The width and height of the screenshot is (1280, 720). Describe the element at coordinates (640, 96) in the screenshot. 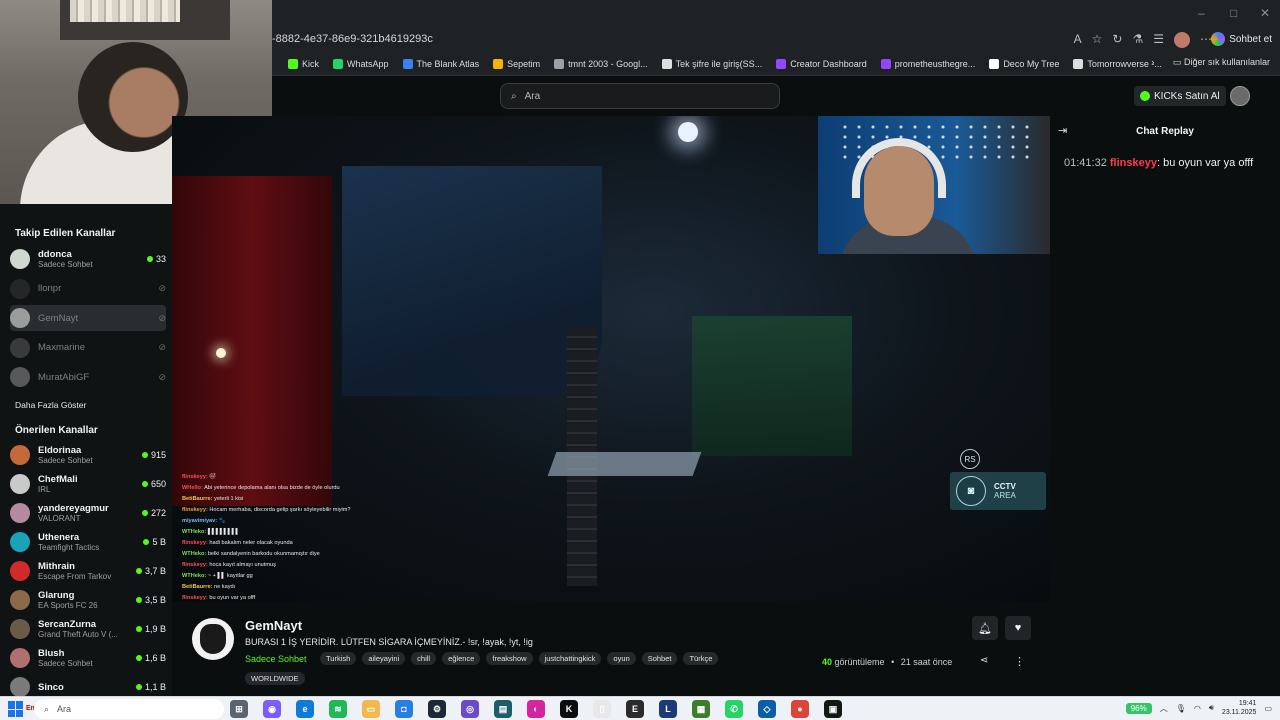

I see `search-input: ⌕ Ara` at that location.